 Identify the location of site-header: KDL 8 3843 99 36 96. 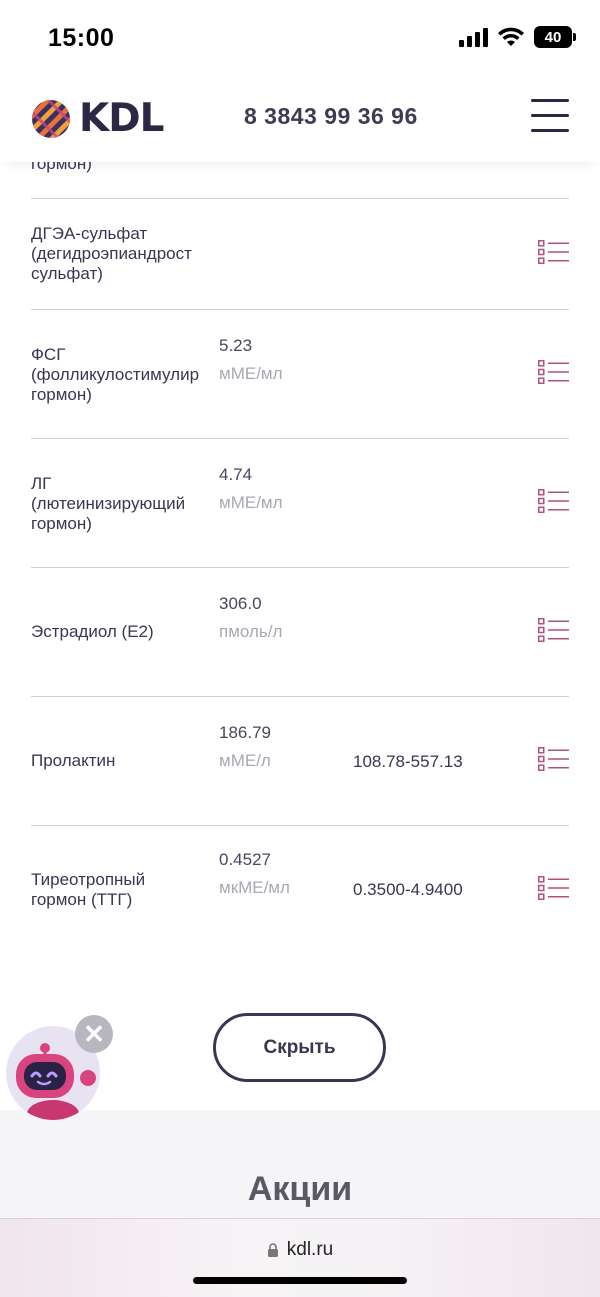
(300, 117).